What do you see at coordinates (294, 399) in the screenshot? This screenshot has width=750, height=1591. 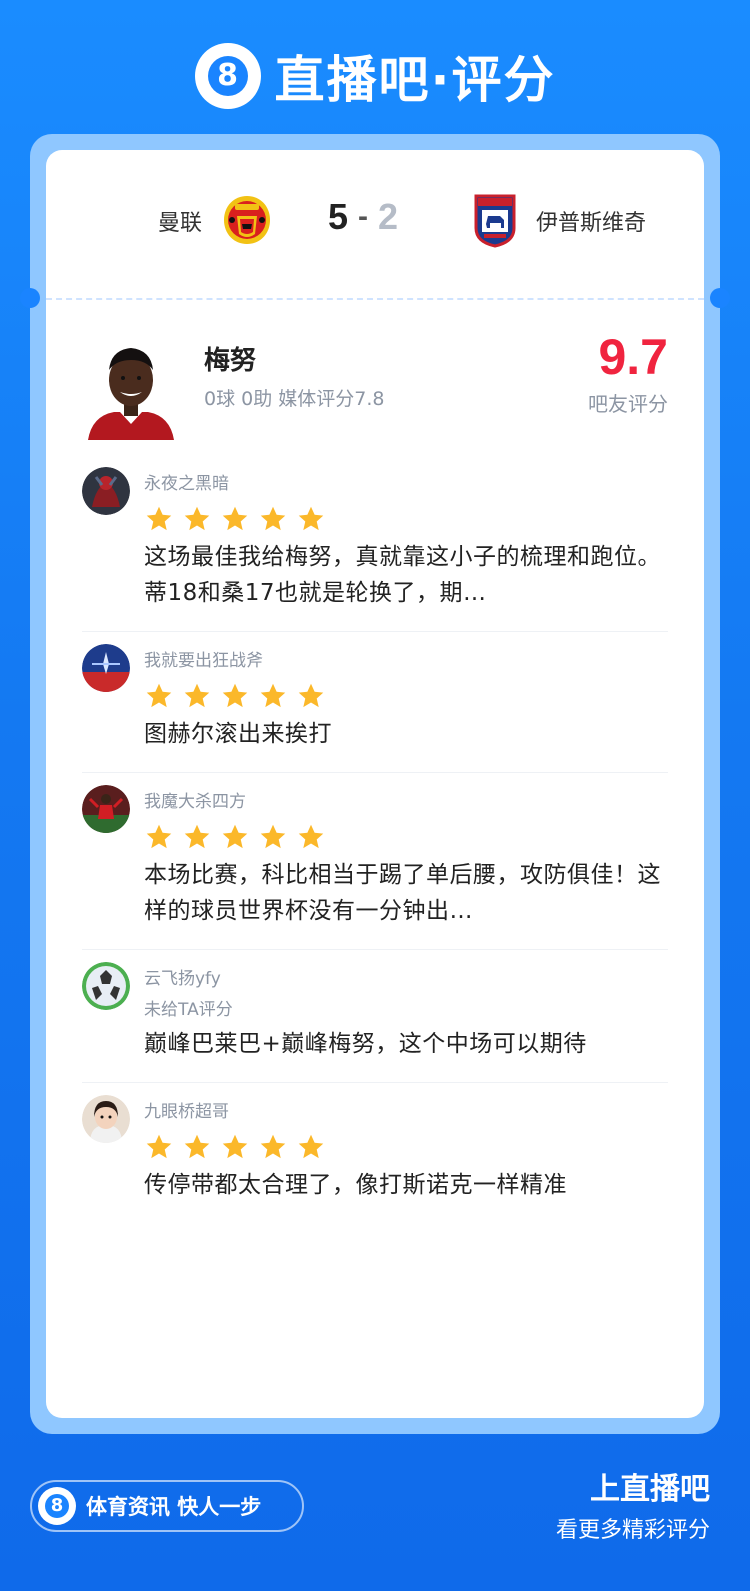 I see `player-stats: 0球 0助 媒体评分7.8` at bounding box center [294, 399].